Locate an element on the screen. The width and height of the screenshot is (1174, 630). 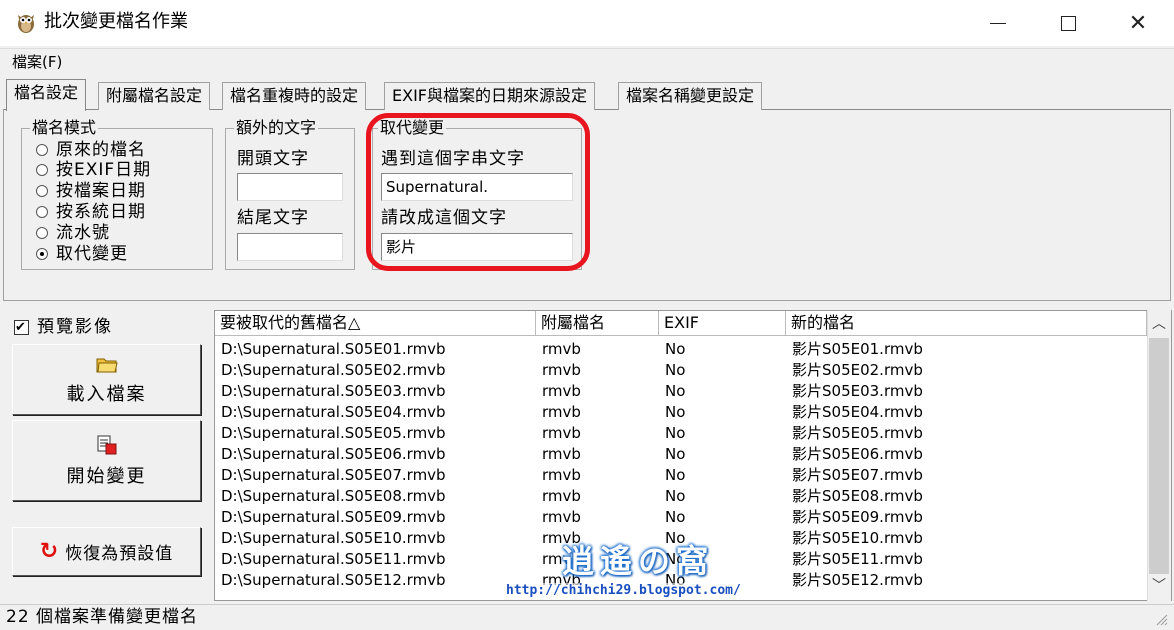
minimize-button is located at coordinates (998, 23).